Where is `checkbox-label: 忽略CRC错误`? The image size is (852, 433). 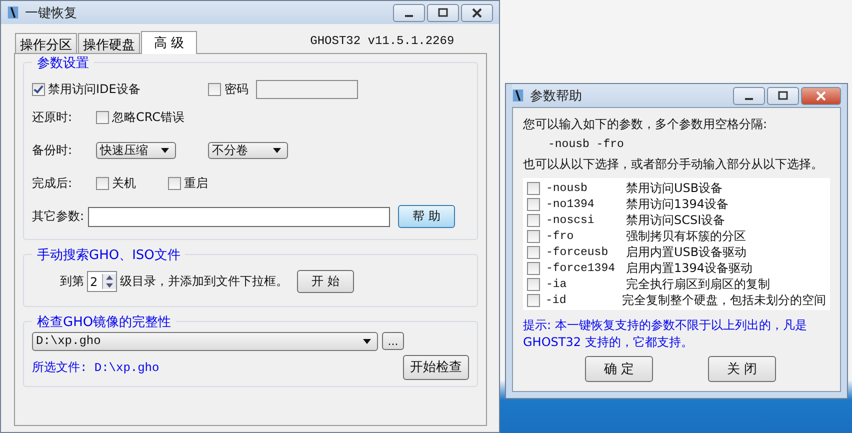 checkbox-label: 忽略CRC错误 is located at coordinates (148, 117).